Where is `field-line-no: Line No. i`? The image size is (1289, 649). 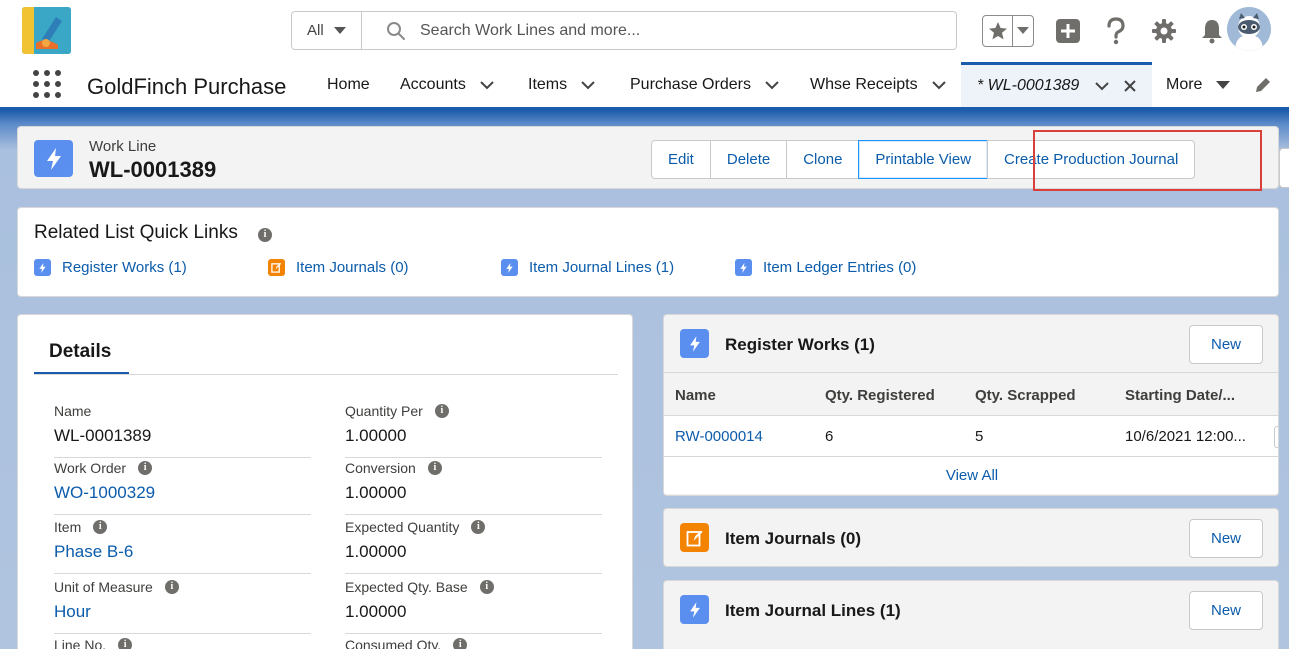 field-line-no: Line No. i is located at coordinates (182, 643).